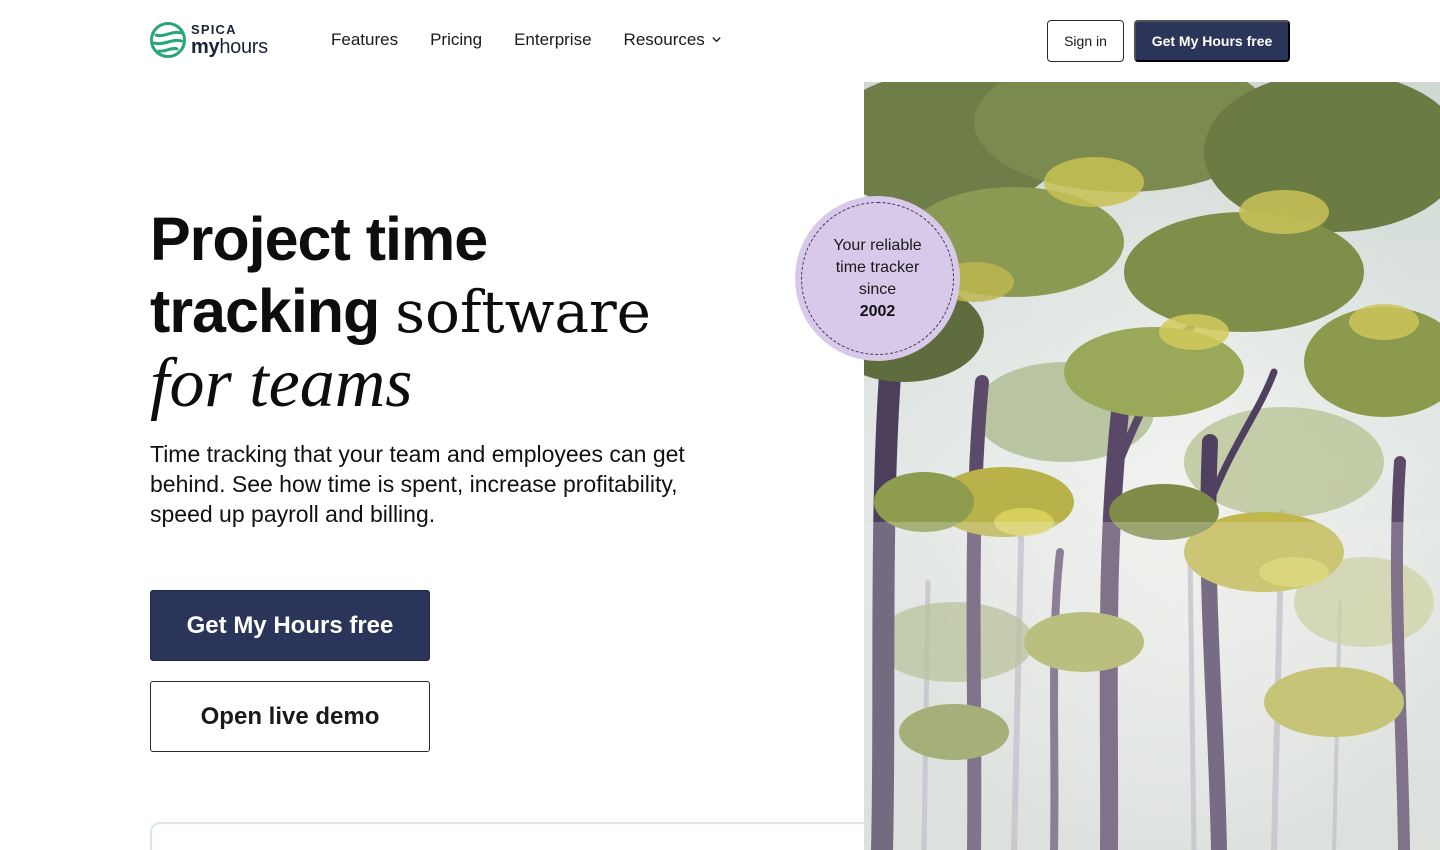 This screenshot has height=850, width=1440. I want to click on logo-product-bold: my, so click(205, 47).